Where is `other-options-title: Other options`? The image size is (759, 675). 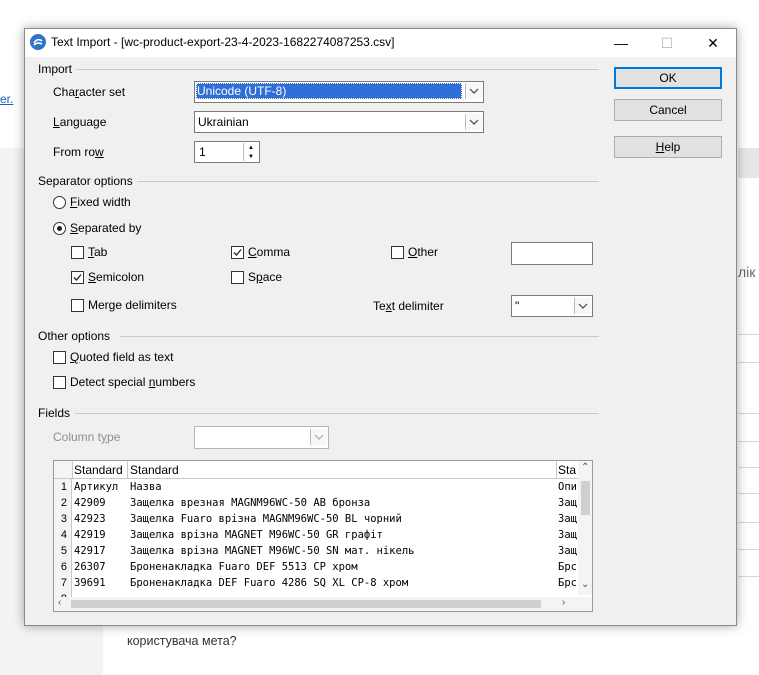
other-options-title: Other options is located at coordinates (76, 336).